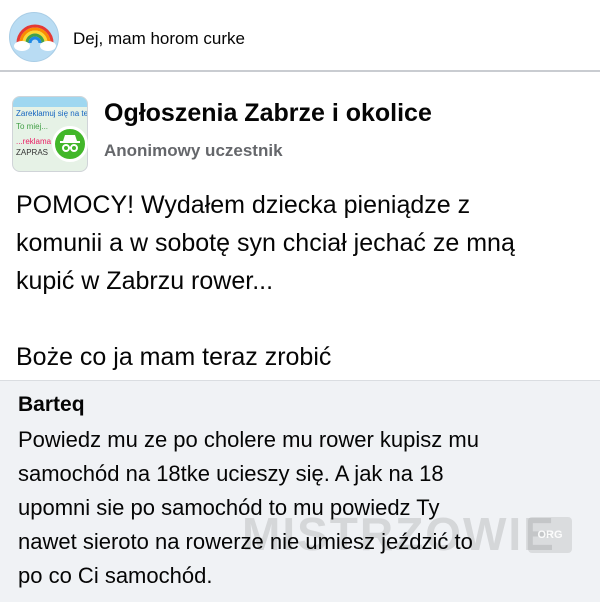 This screenshot has width=600, height=602. What do you see at coordinates (243, 205) in the screenshot?
I see `post-line: POMOCY! Wydałem dziecka pieniądze z` at bounding box center [243, 205].